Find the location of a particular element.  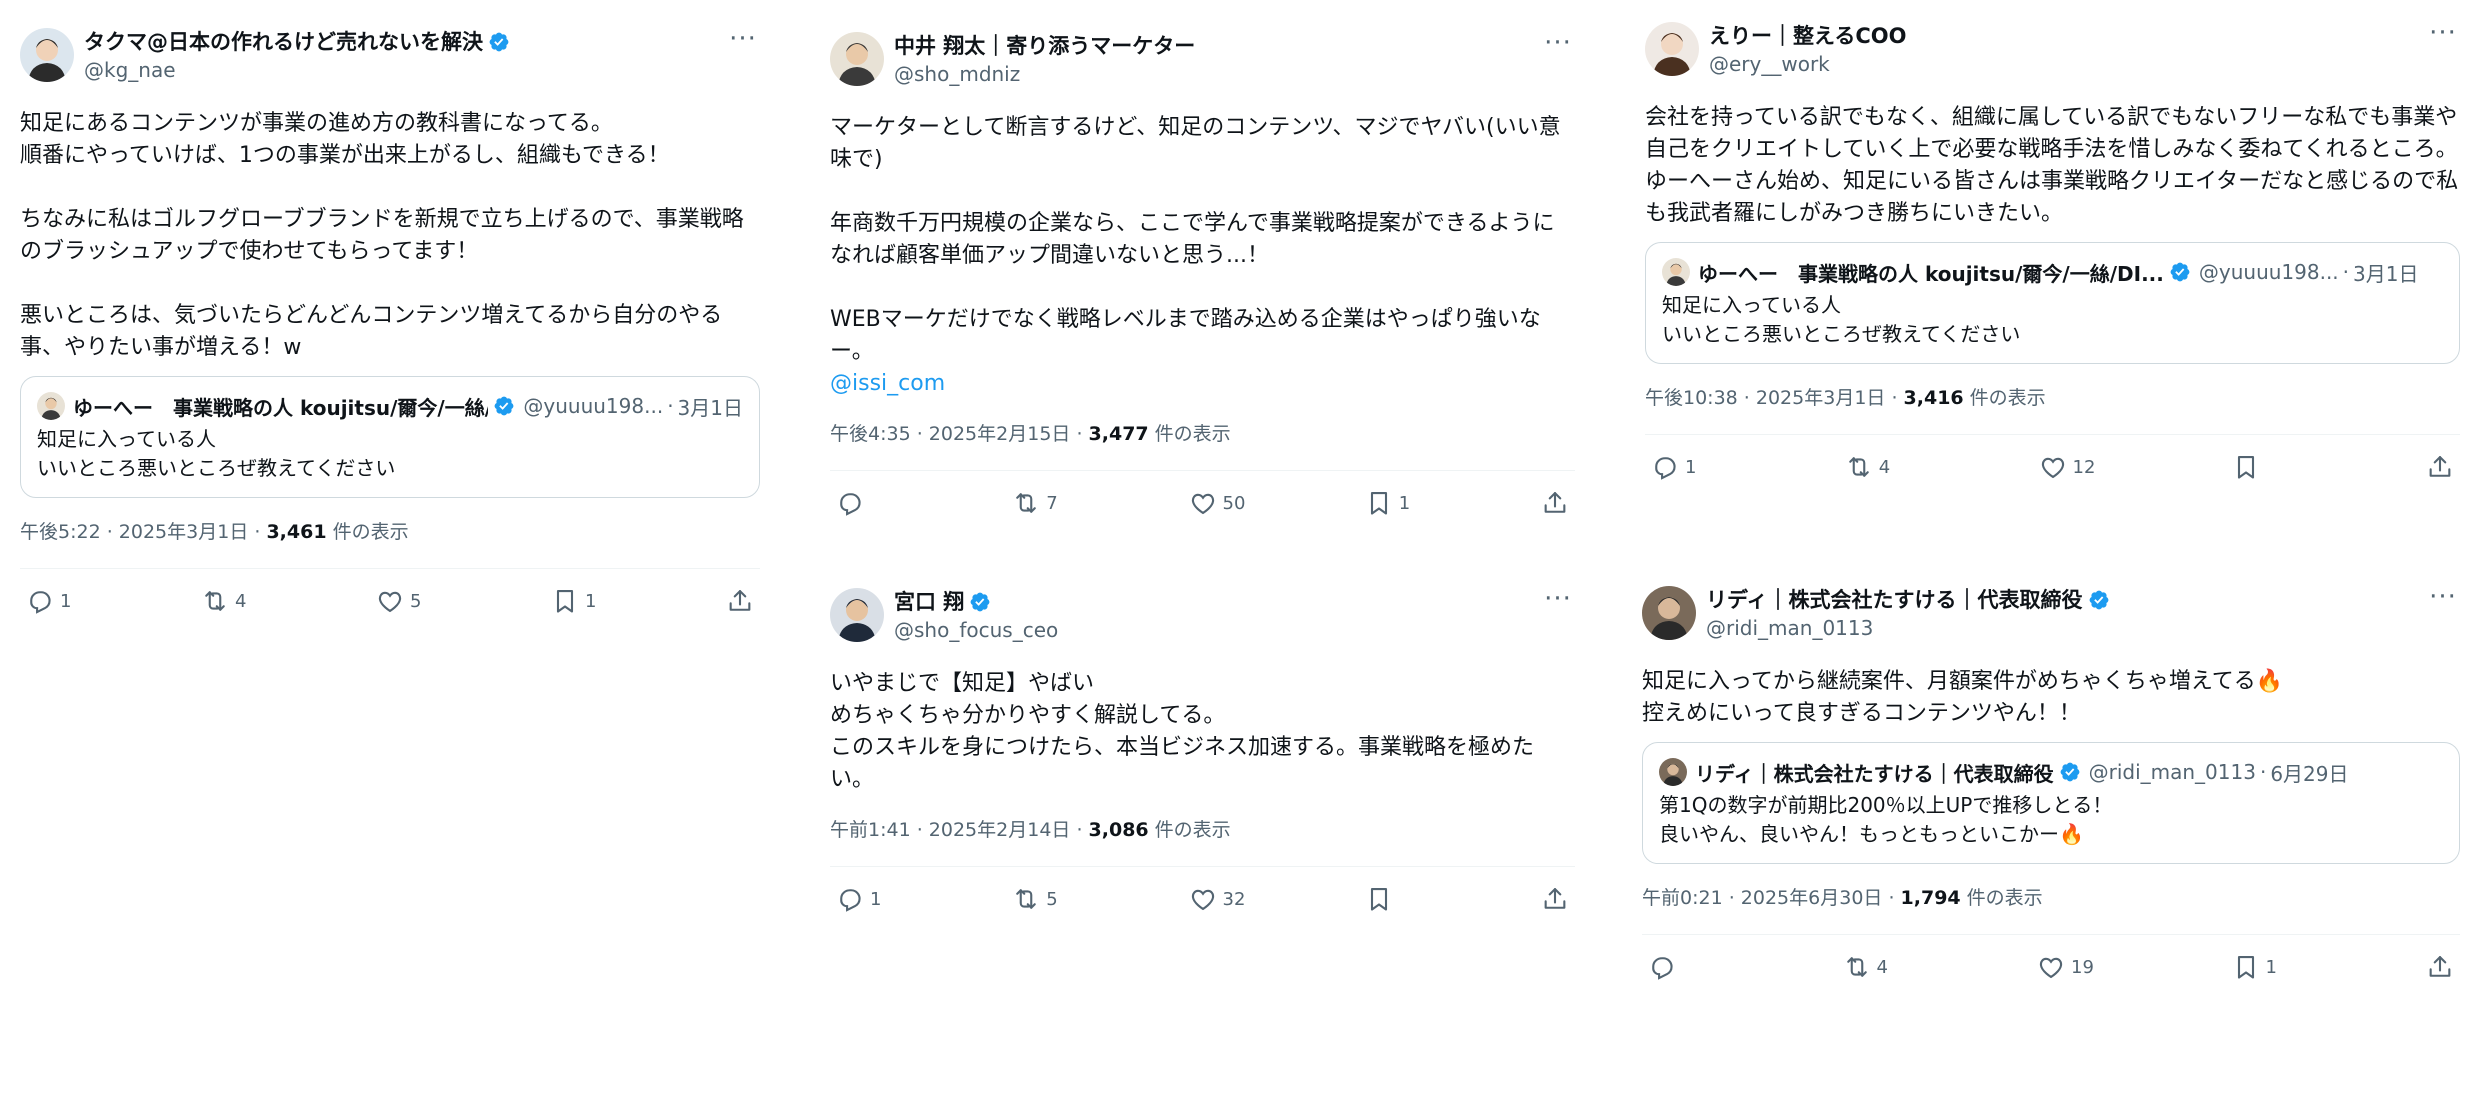

like-button: 32 is located at coordinates (1219, 899).